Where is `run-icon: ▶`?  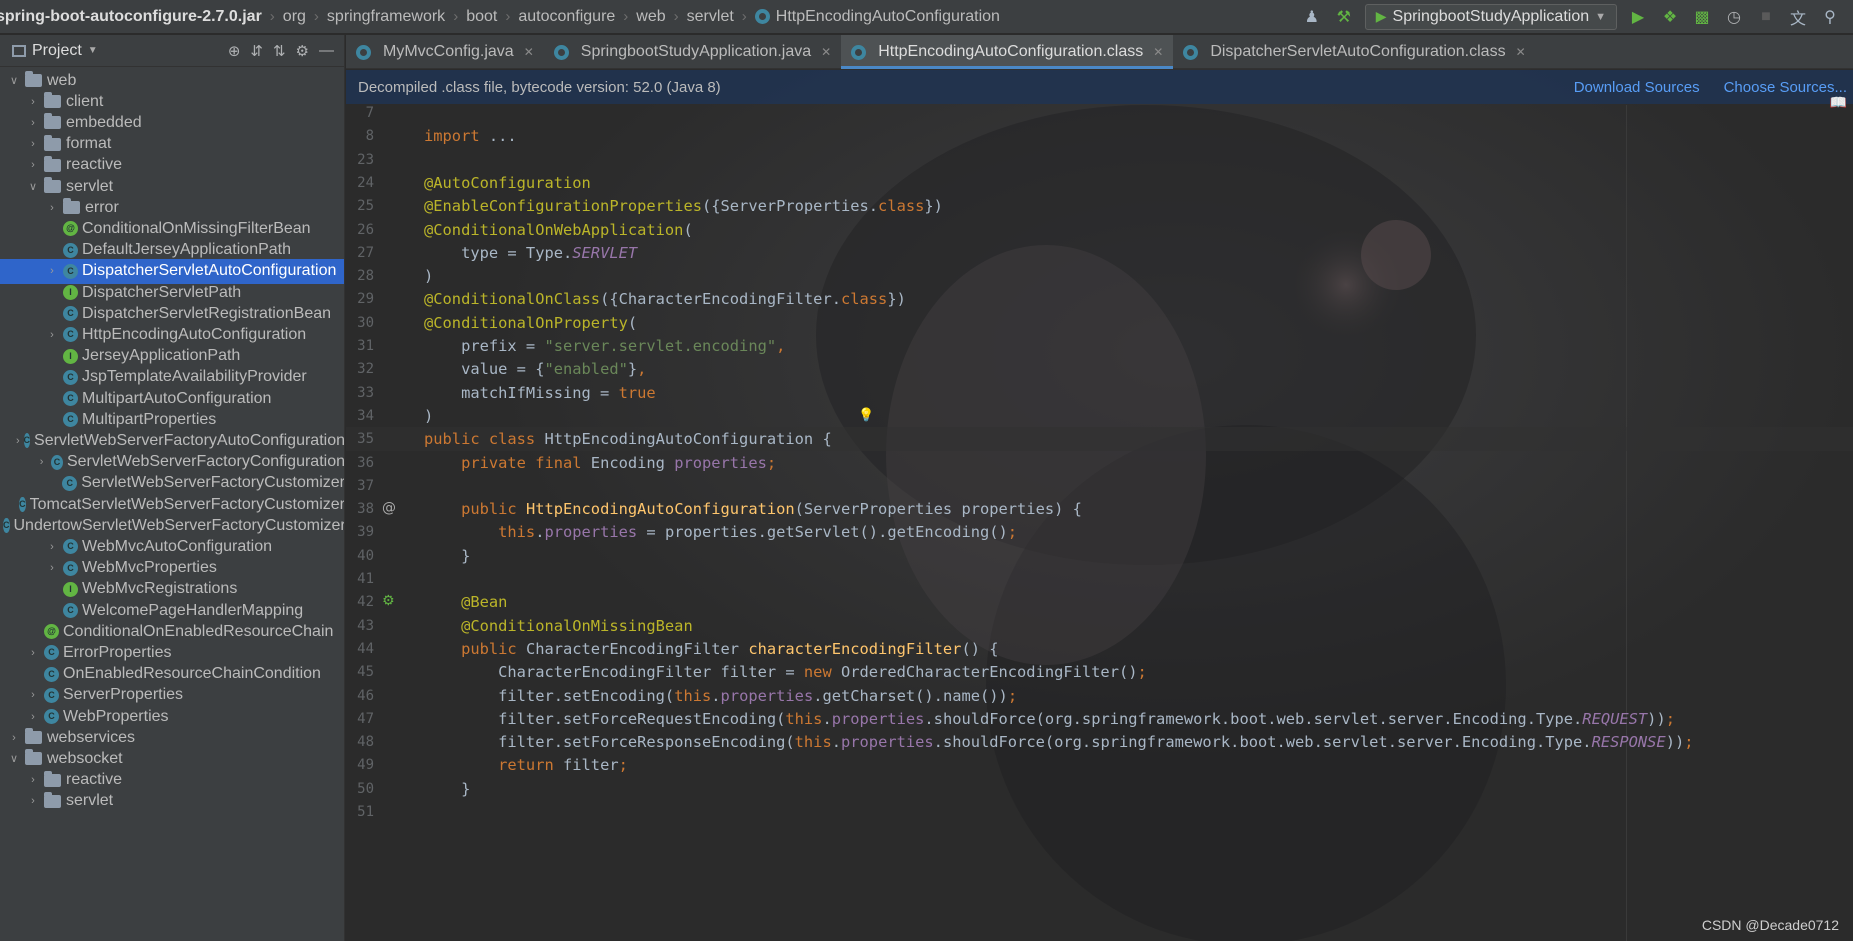
run-icon: ▶ is located at coordinates (1638, 17).